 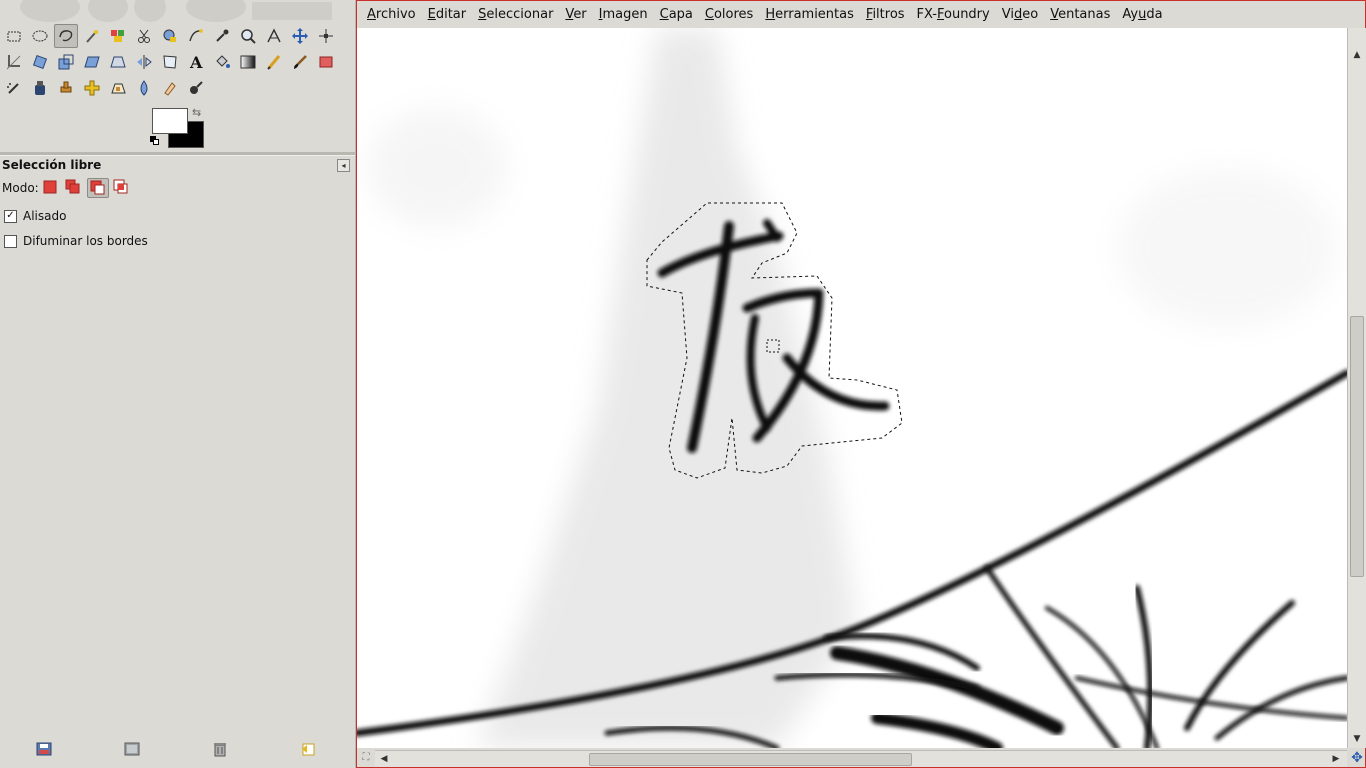 I want to click on blend-icon, so click(x=248, y=62).